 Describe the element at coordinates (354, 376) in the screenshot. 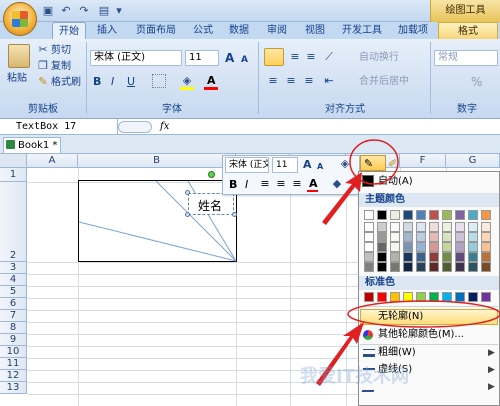

I see `watermark: 我爱IT技术网` at that location.